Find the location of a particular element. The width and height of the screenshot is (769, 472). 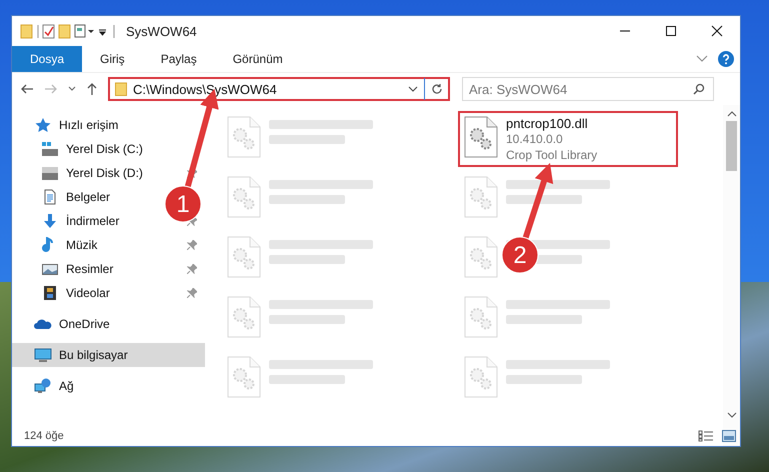

step-number: 1 is located at coordinates (183, 204).